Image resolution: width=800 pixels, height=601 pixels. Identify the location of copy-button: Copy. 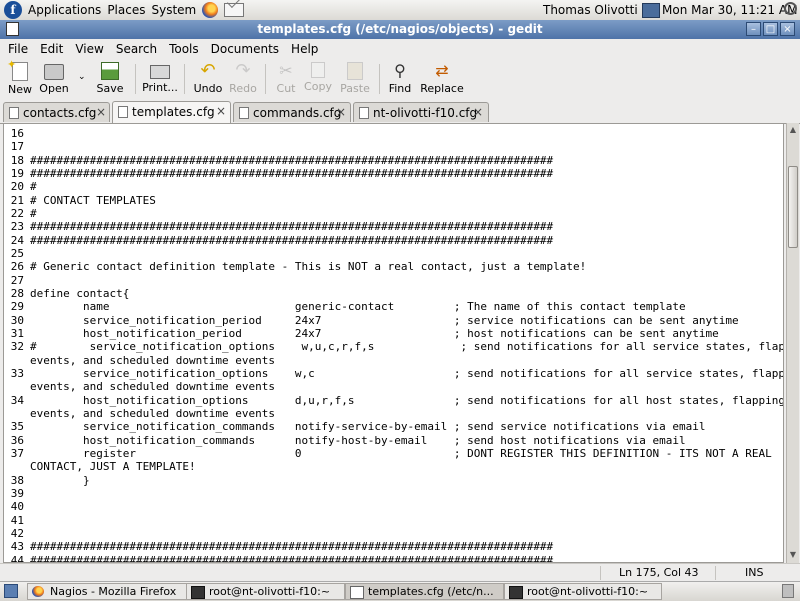
(318, 79).